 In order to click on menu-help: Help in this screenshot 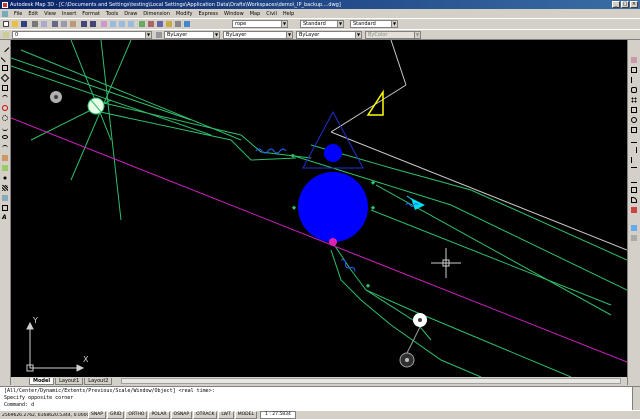, I will do `click(288, 14)`.